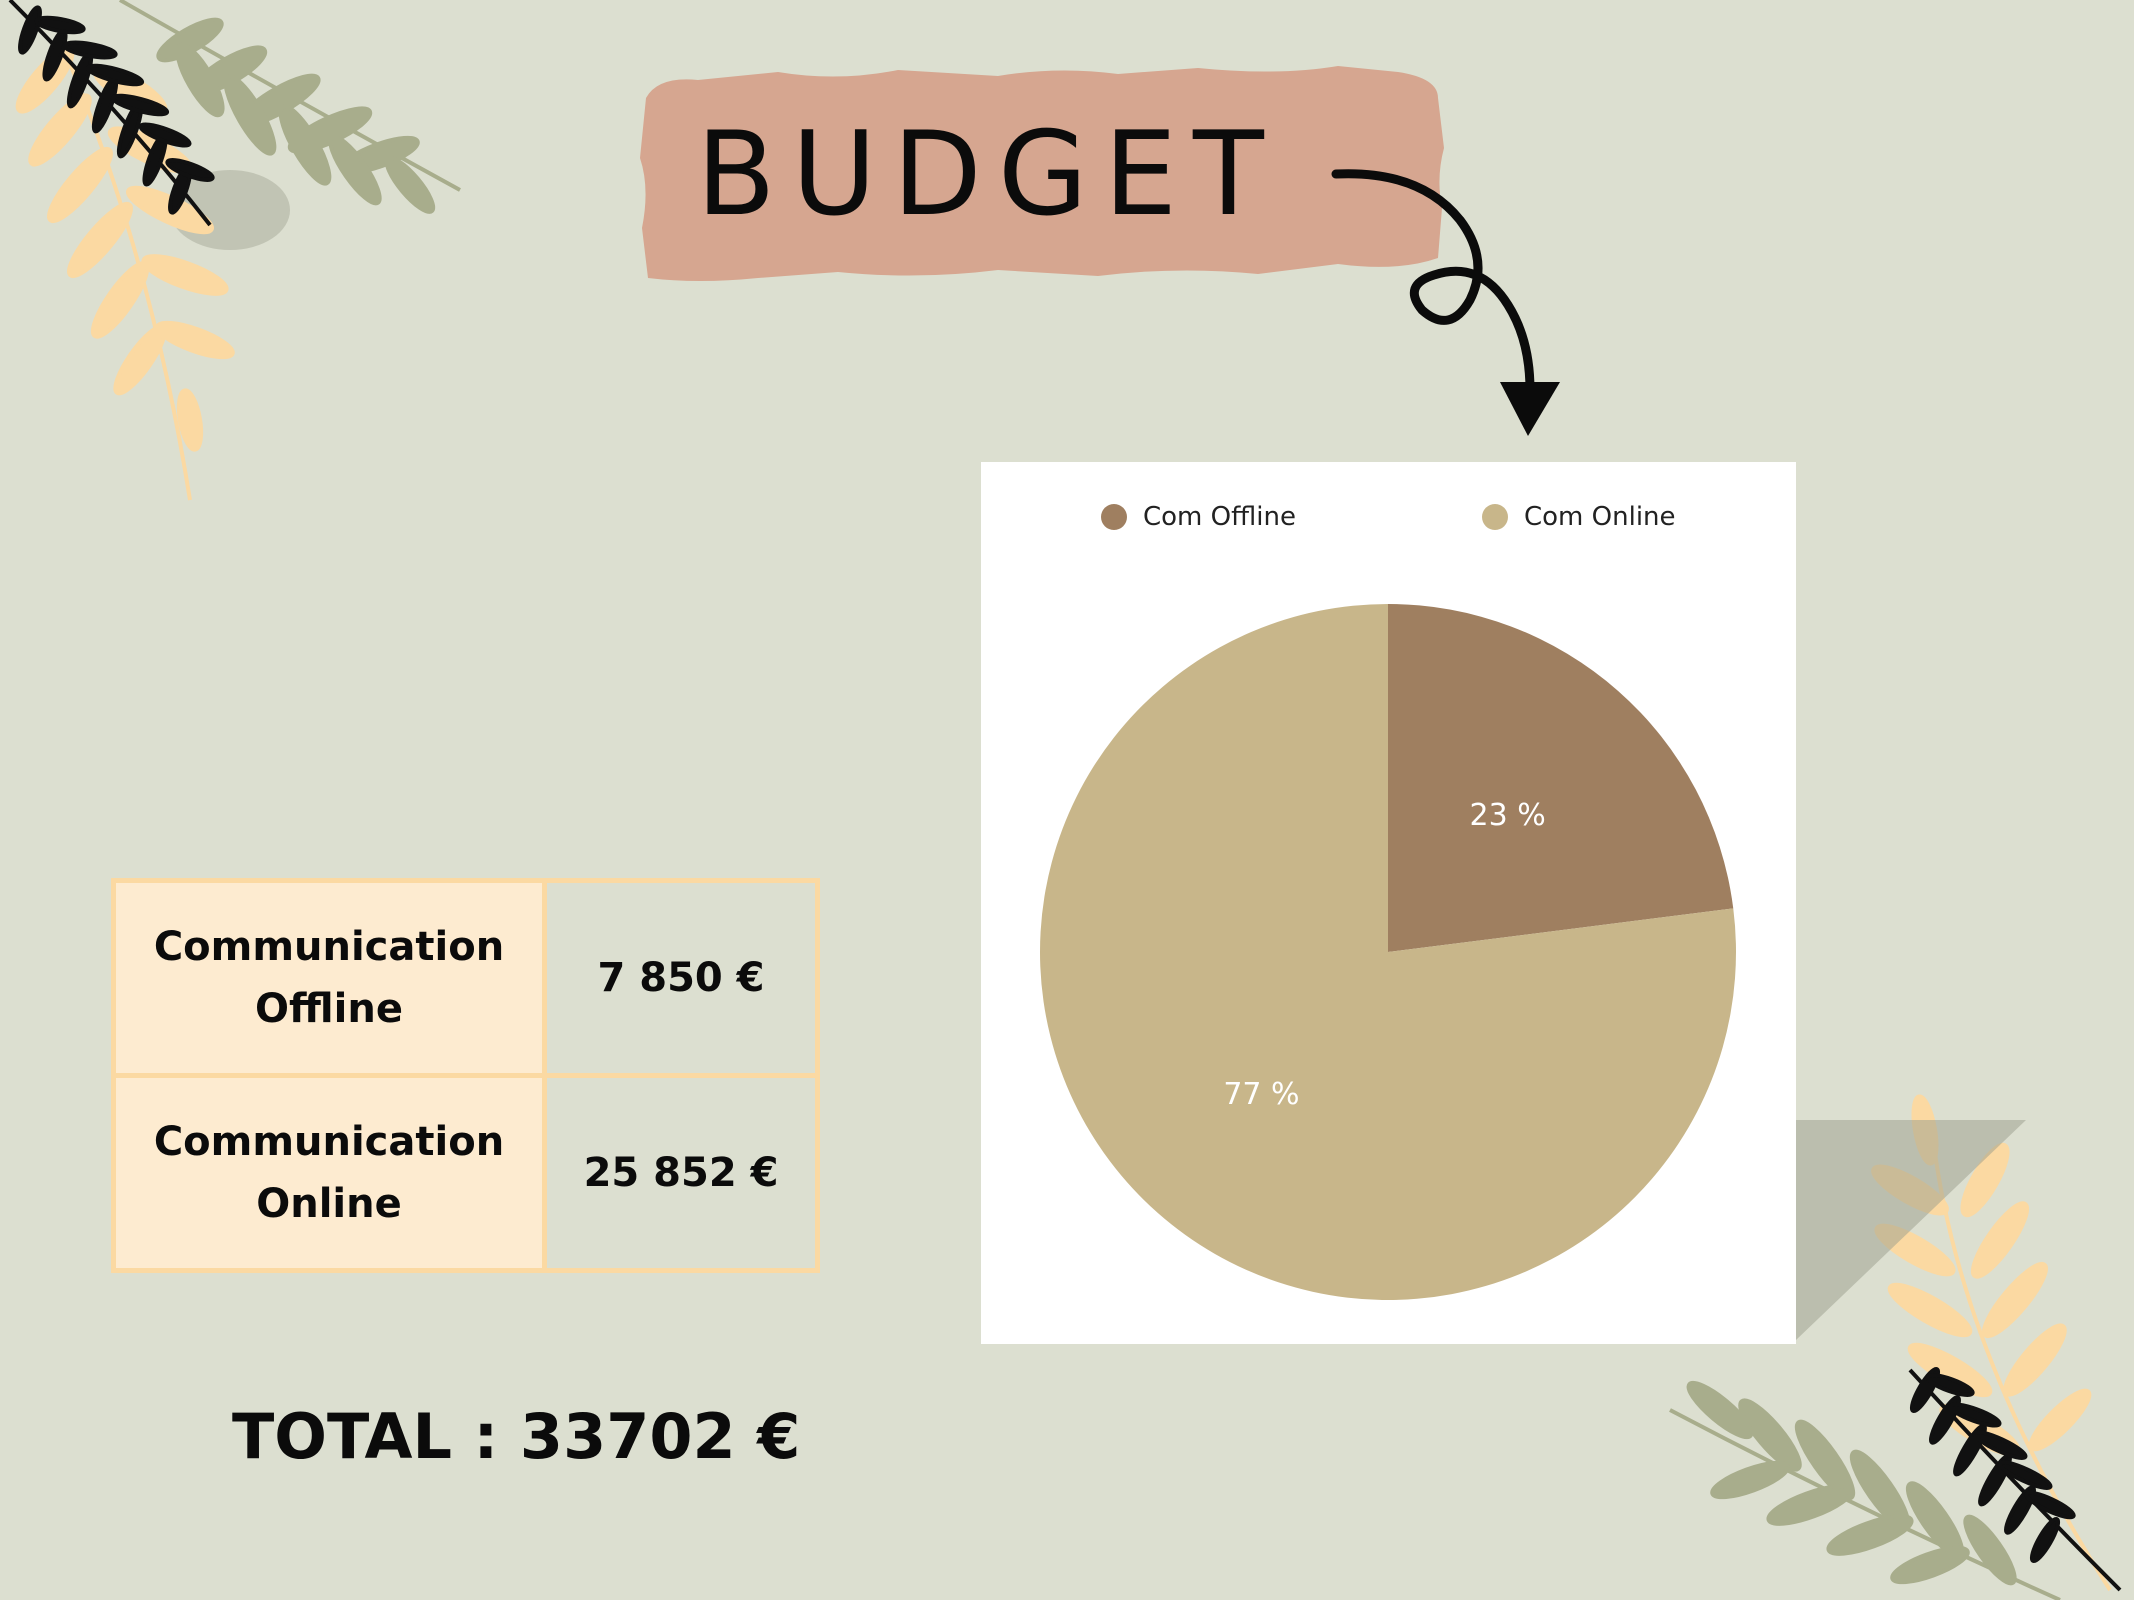 This screenshot has width=2134, height=1600. Describe the element at coordinates (1561, 778) in the screenshot. I see `pie-slice-offline` at that location.